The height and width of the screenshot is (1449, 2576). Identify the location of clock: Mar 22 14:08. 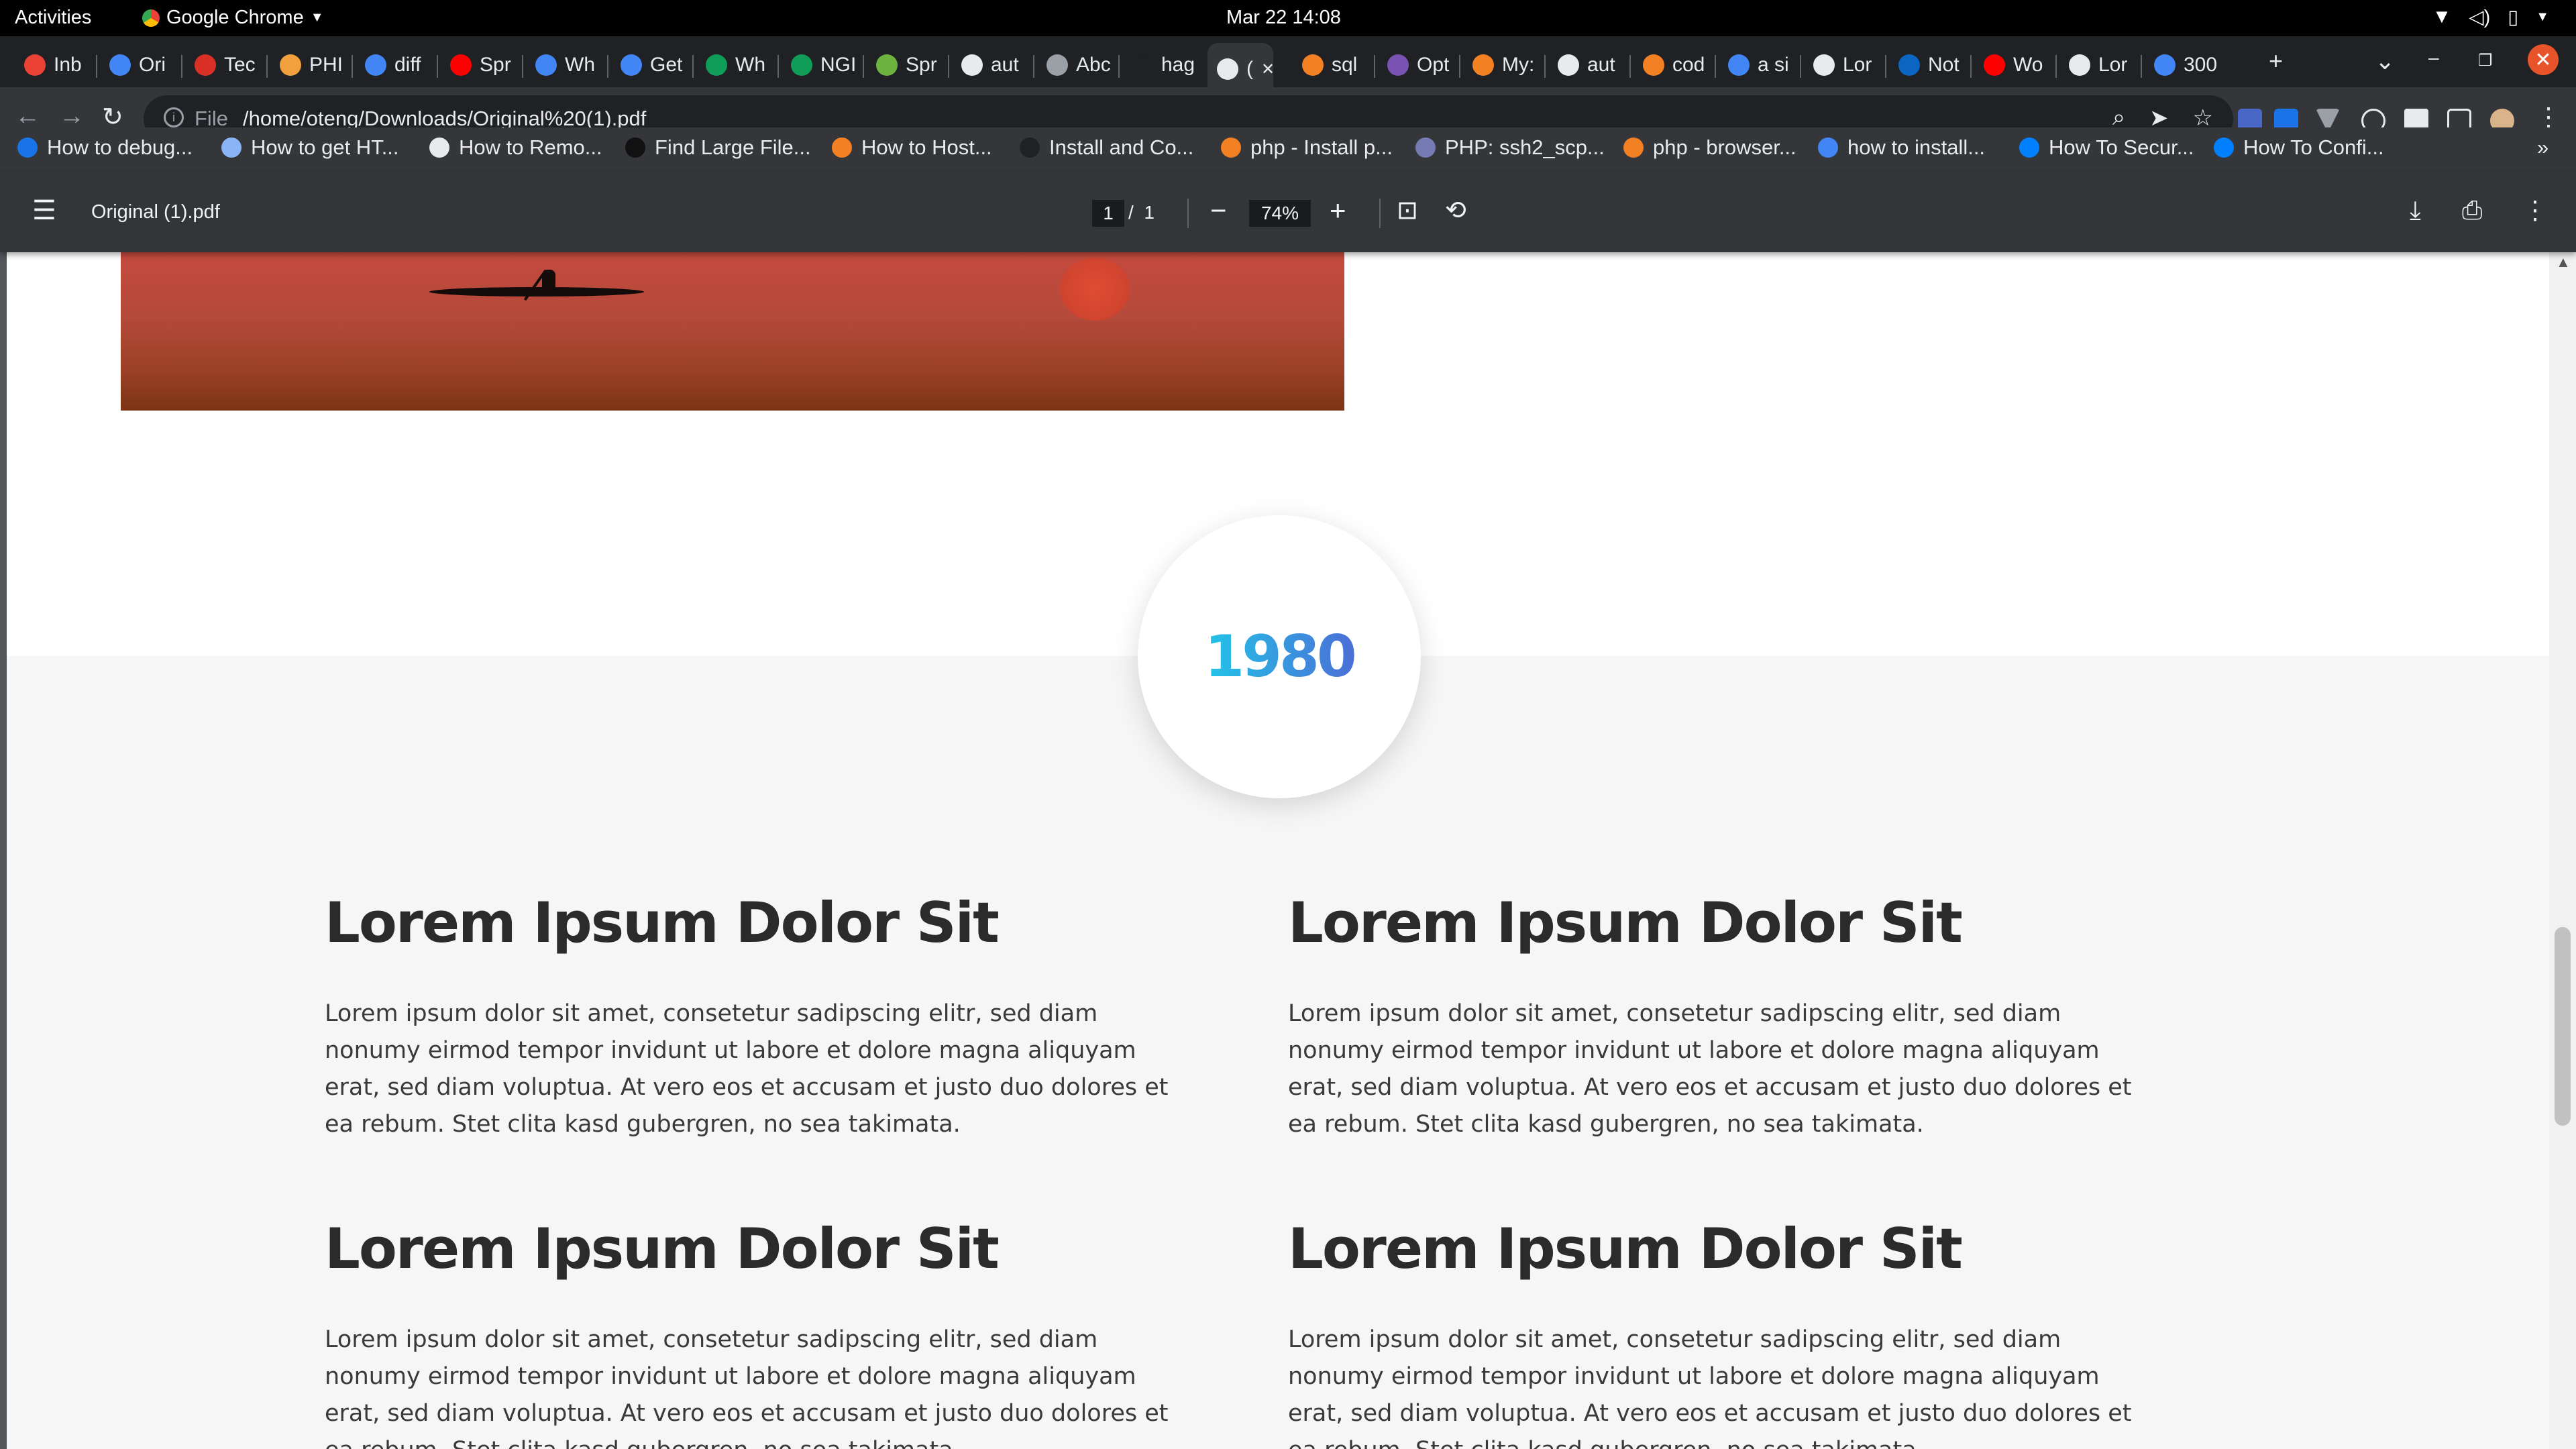
(1283, 18).